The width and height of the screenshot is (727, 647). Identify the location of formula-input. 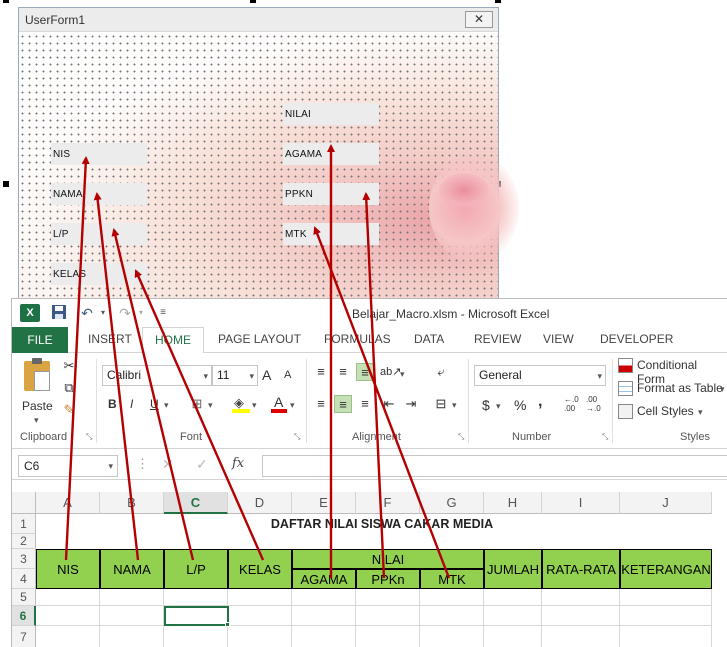
(494, 466).